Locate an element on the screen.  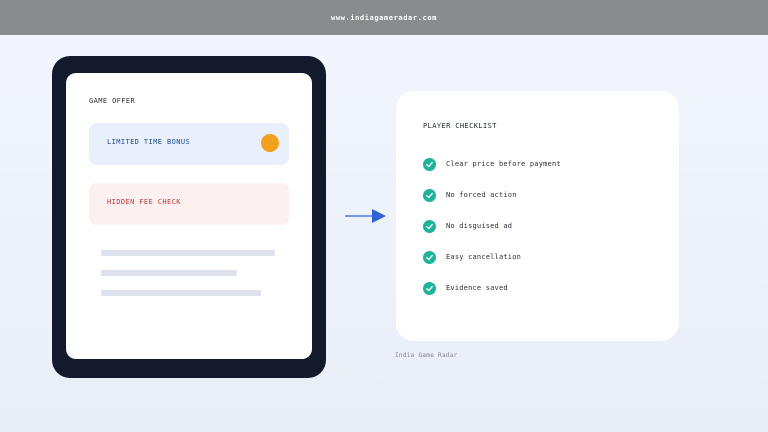
checklist-title: PLAYER CHECKLIST is located at coordinates (460, 126).